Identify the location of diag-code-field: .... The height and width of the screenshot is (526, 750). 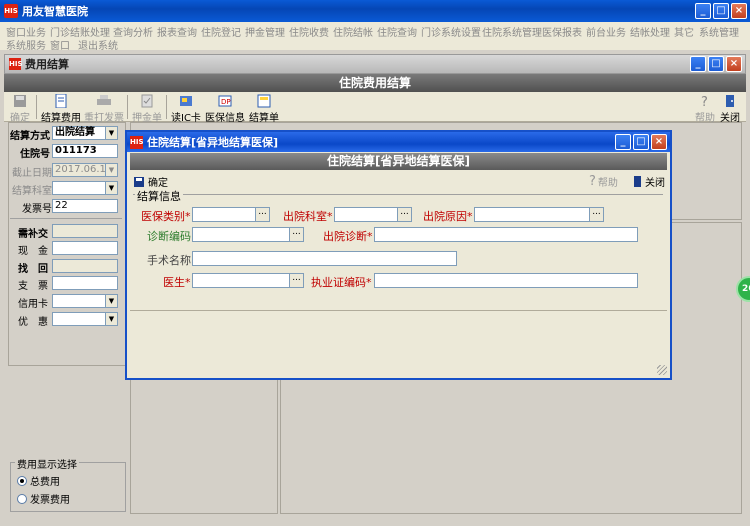
(248, 234).